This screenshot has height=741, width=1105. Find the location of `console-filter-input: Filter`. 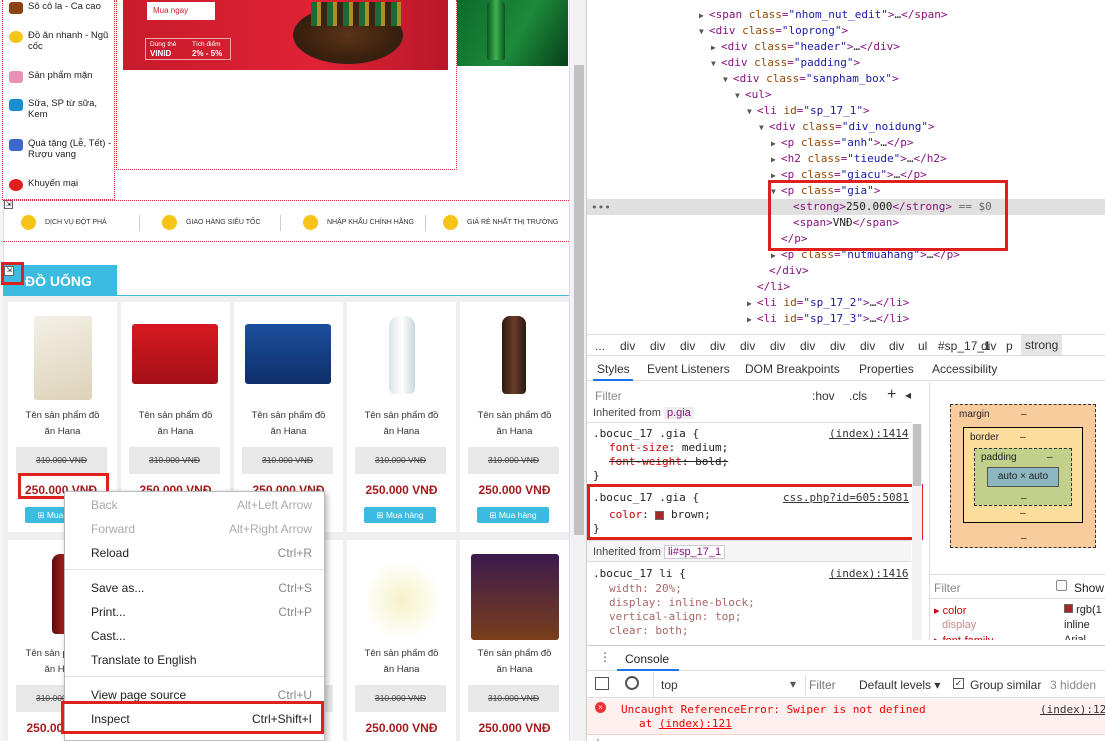

console-filter-input: Filter is located at coordinates (822, 685).